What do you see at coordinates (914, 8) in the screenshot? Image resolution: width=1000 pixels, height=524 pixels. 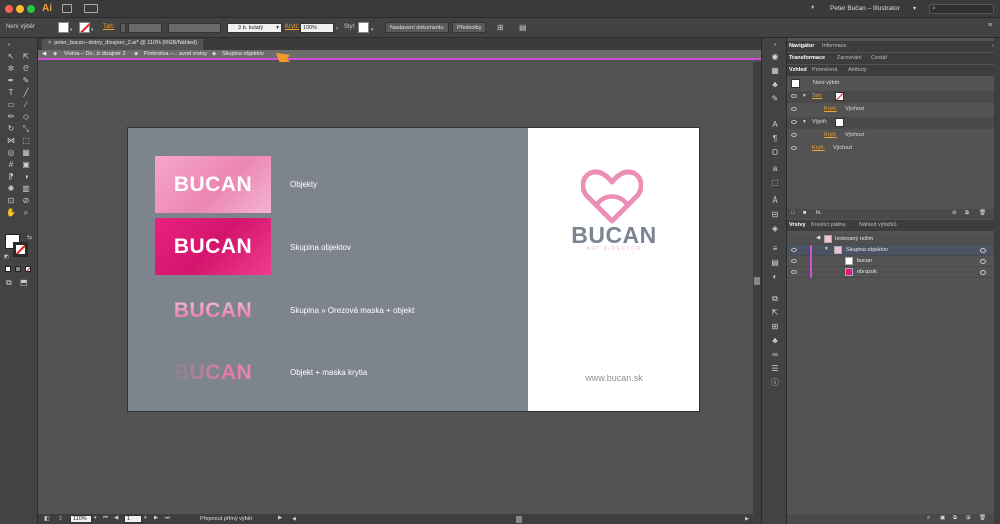 I see `workspace-dropdown-icon: ▾` at bounding box center [914, 8].